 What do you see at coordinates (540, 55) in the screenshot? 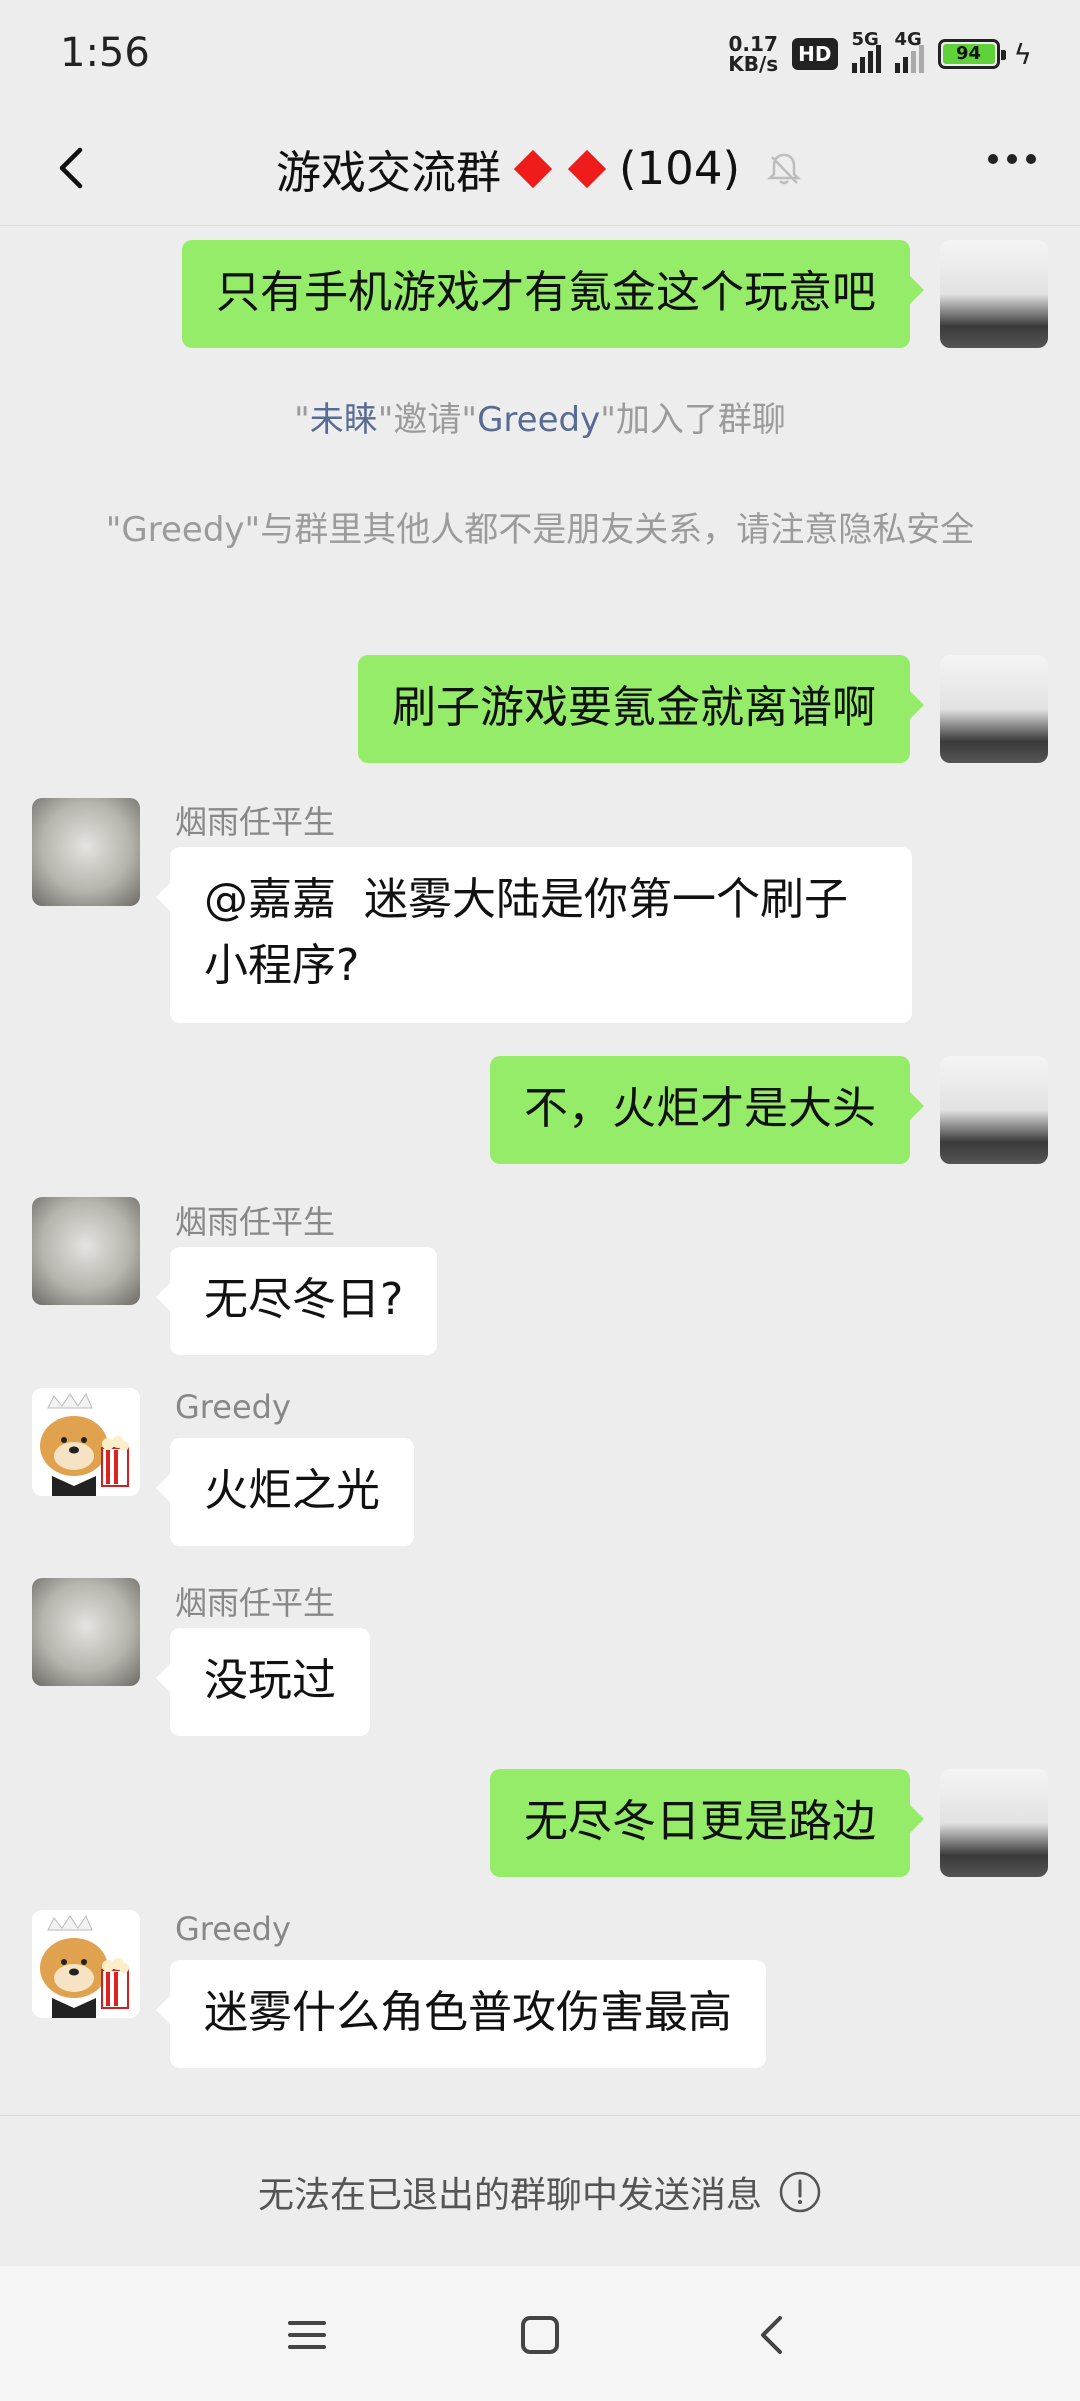
I see `status-bar: 1:56 0.17 KB/s HD 5G 4G 94 ϟ` at bounding box center [540, 55].